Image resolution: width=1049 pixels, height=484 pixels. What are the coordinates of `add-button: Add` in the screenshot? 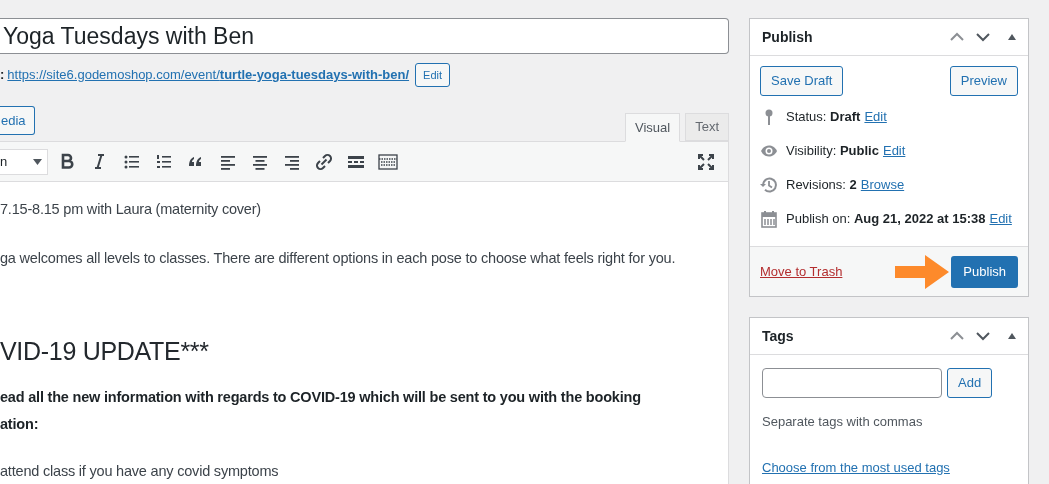 It's located at (970, 383).